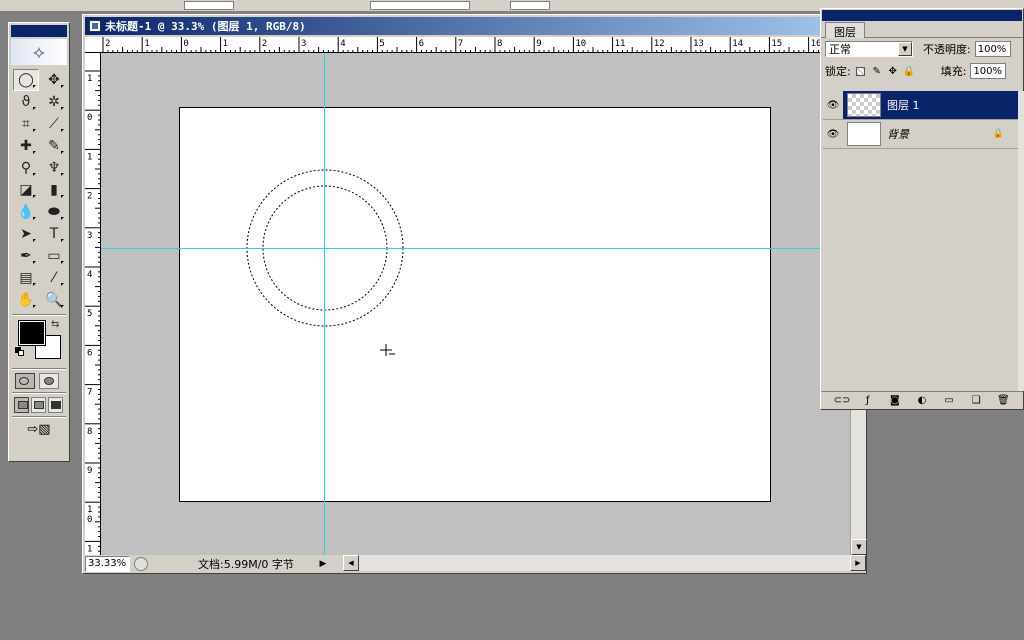 The width and height of the screenshot is (1024, 640). I want to click on new-group-icon: ▭, so click(949, 400).